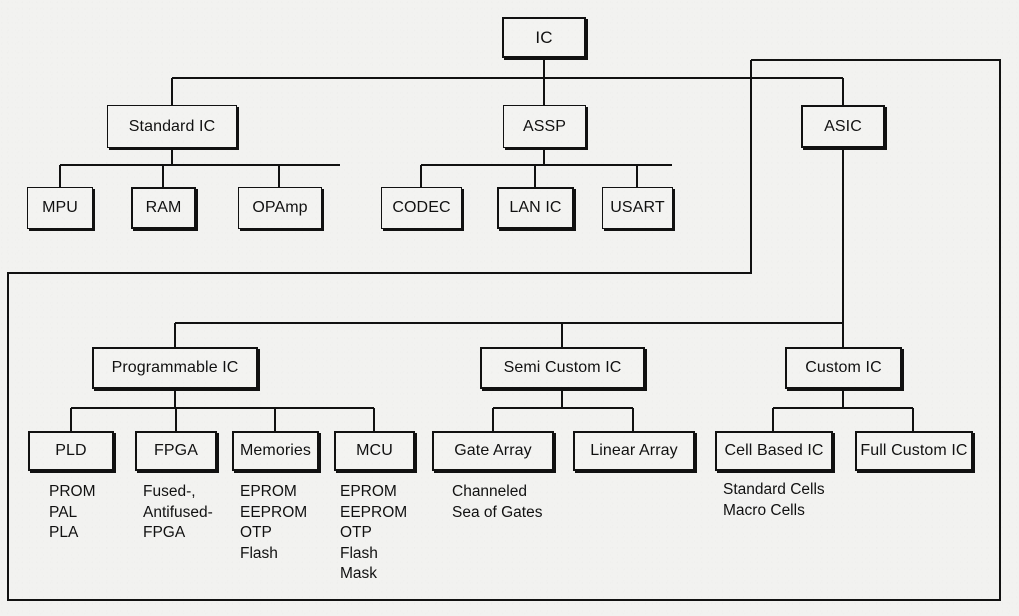 This screenshot has width=1019, height=616. I want to click on node-semi-custom-ic-label: Semi Custom IC, so click(562, 367).